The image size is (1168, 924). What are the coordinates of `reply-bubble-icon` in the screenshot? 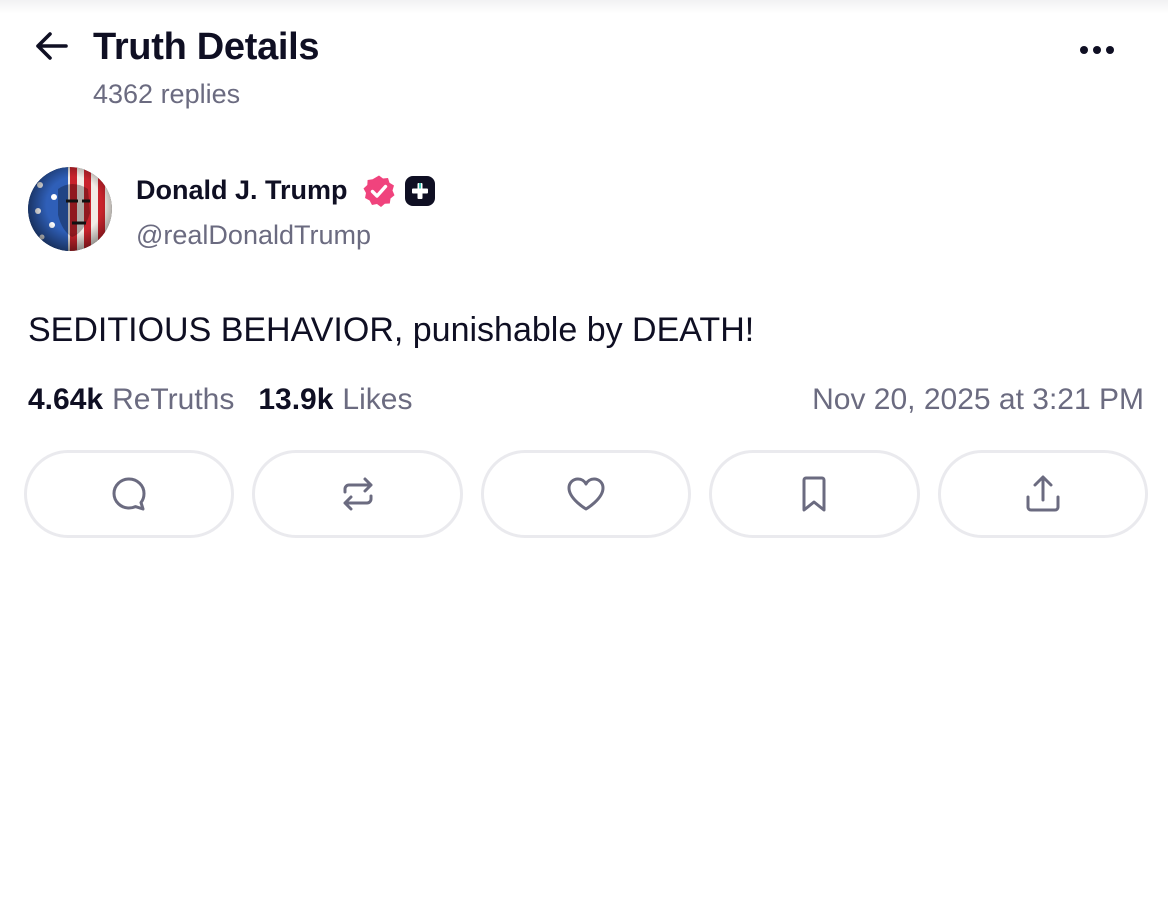 It's located at (129, 494).